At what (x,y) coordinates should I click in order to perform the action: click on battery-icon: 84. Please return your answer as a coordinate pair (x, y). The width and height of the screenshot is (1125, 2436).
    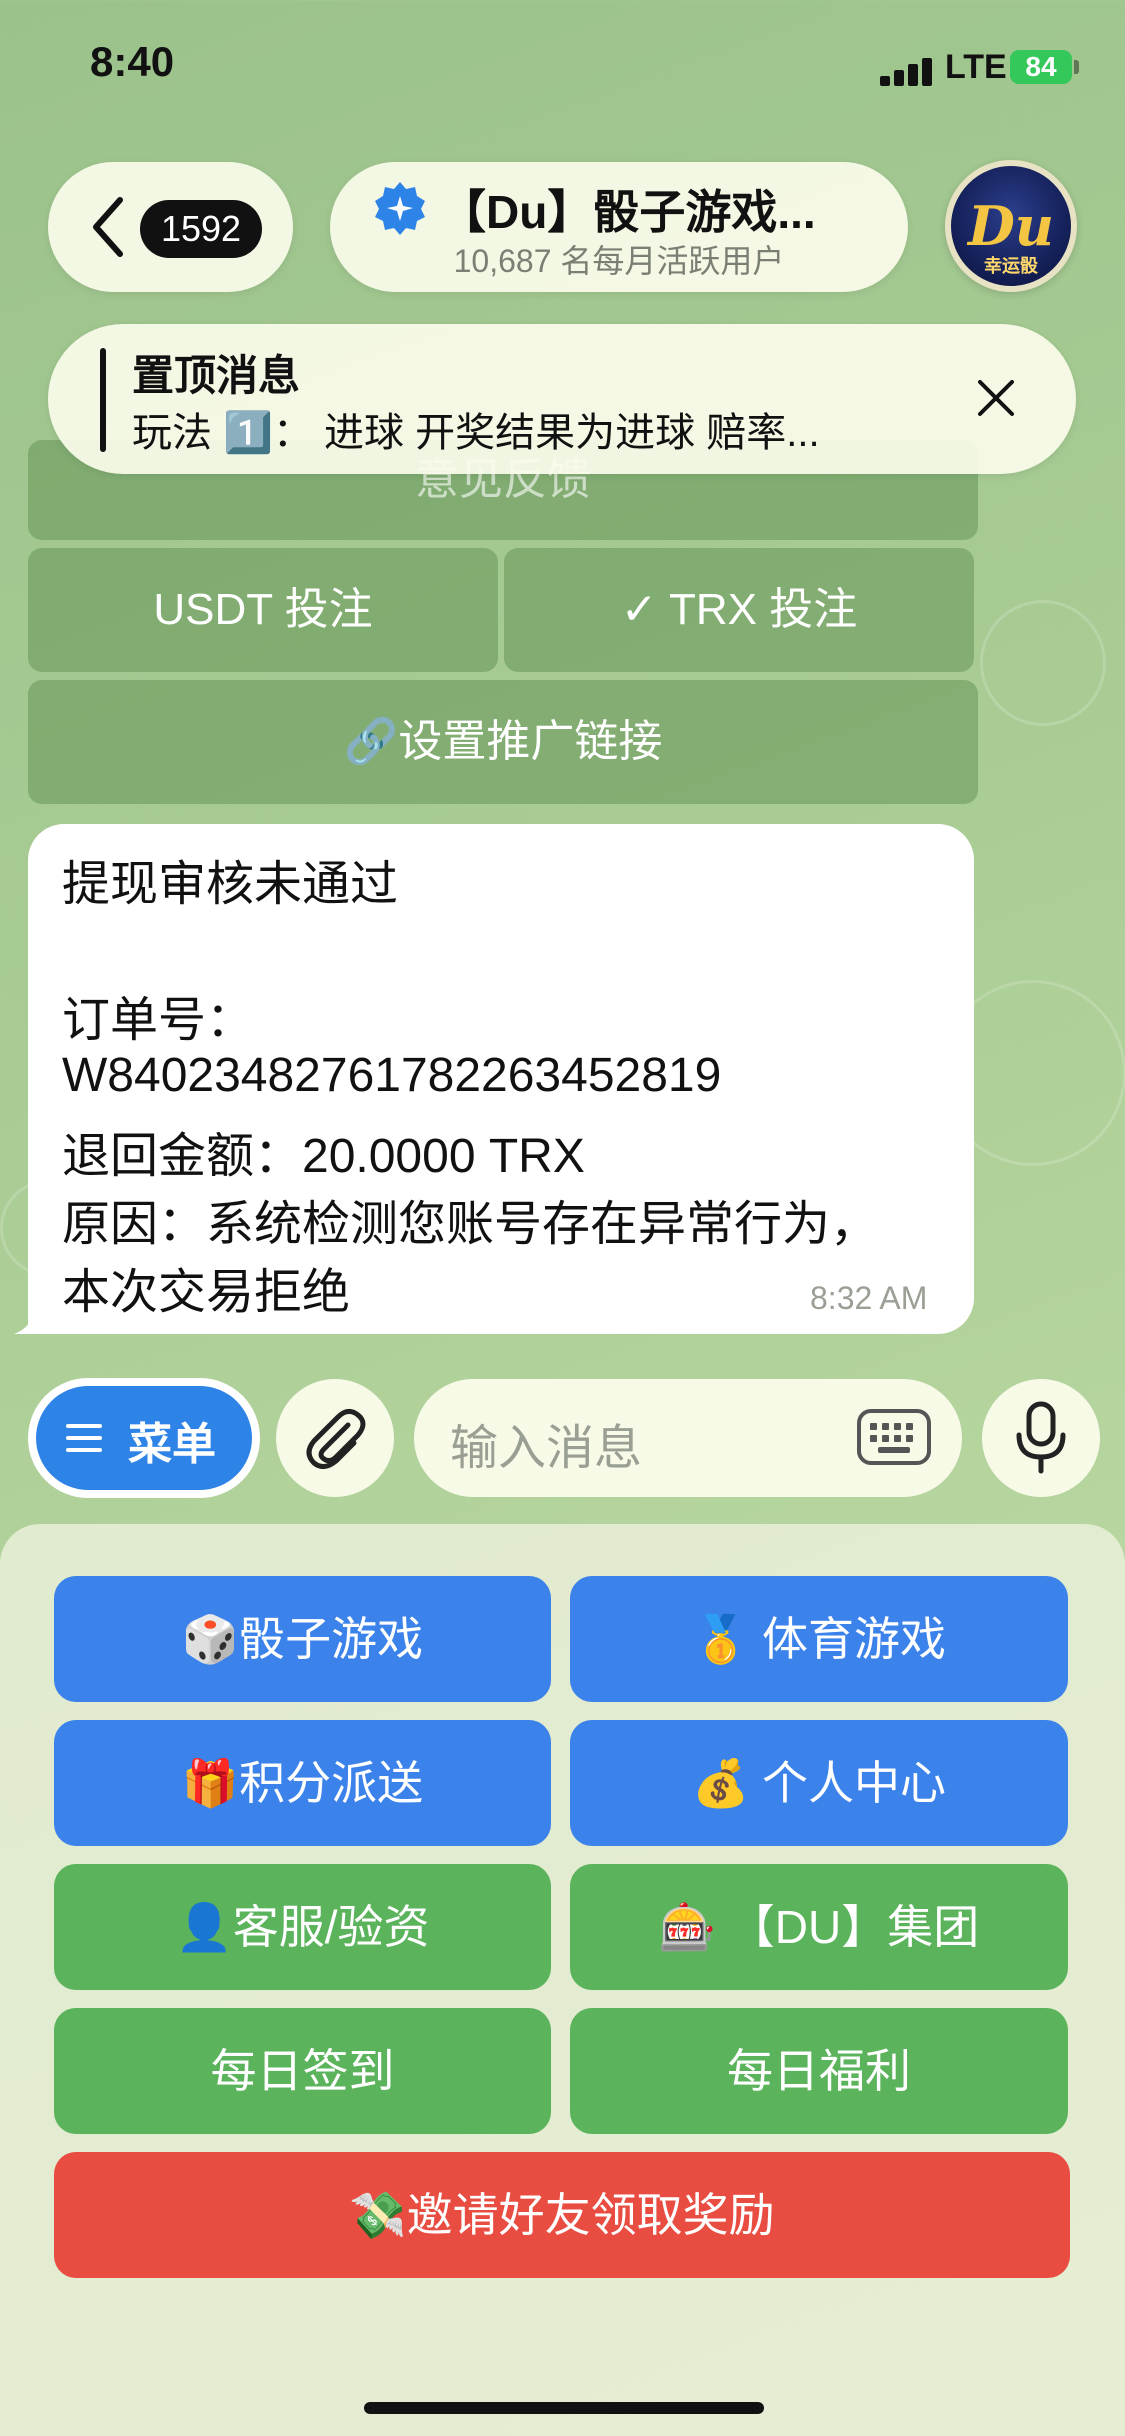
    Looking at the image, I should click on (1041, 67).